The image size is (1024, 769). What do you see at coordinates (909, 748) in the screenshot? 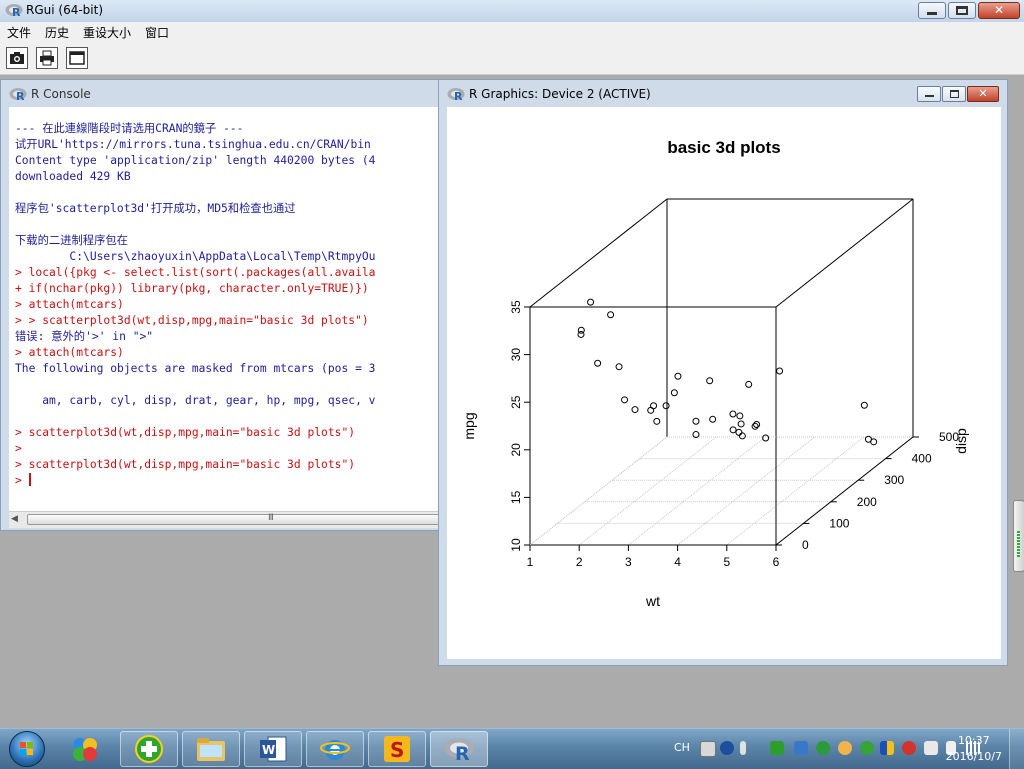
I see `red-app-icon` at bounding box center [909, 748].